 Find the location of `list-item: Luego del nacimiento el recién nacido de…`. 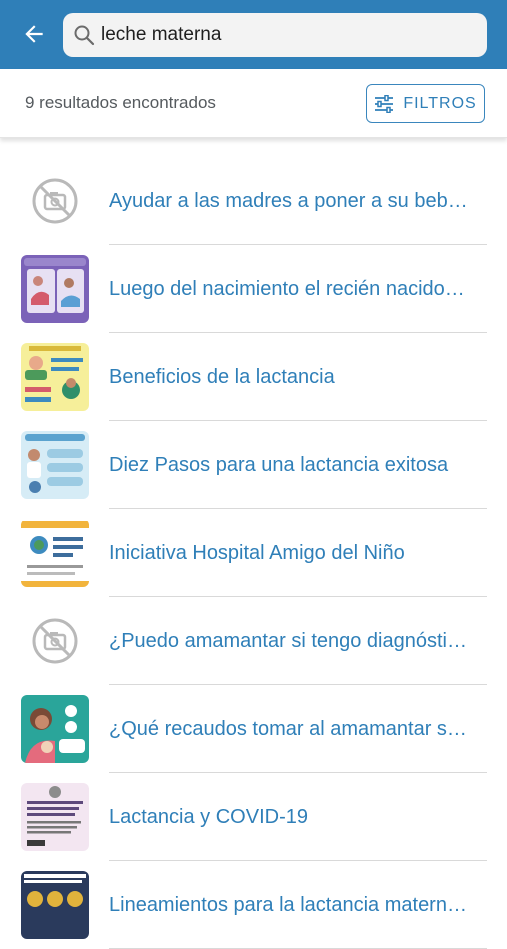

list-item: Luego del nacimiento el recién nacido de… is located at coordinates (253, 289).